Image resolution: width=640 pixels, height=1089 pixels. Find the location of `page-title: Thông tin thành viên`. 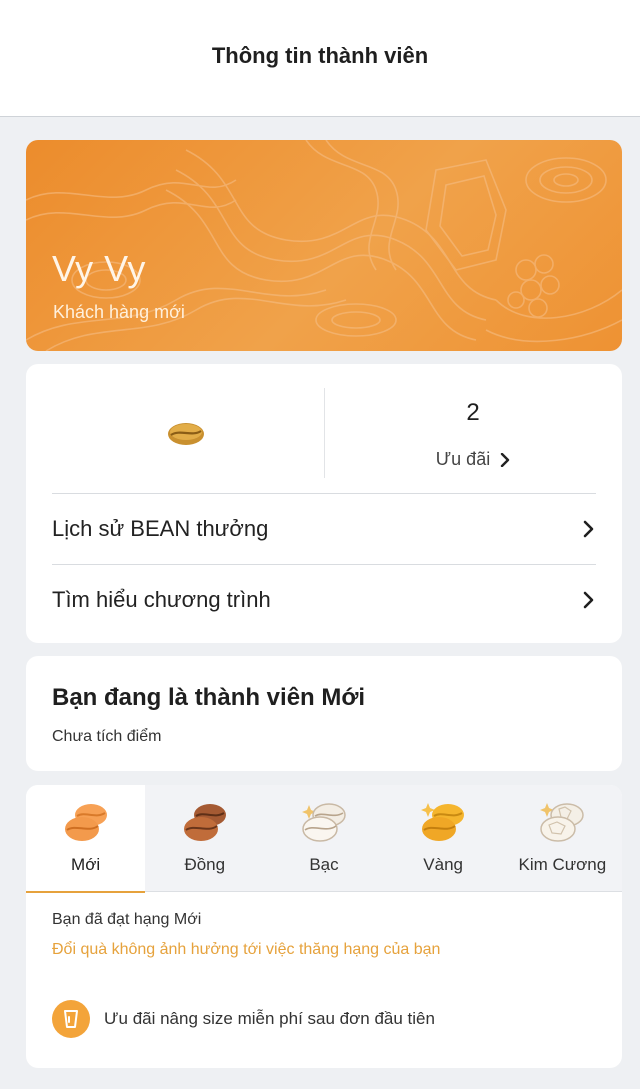

page-title: Thông tin thành viên is located at coordinates (320, 55).